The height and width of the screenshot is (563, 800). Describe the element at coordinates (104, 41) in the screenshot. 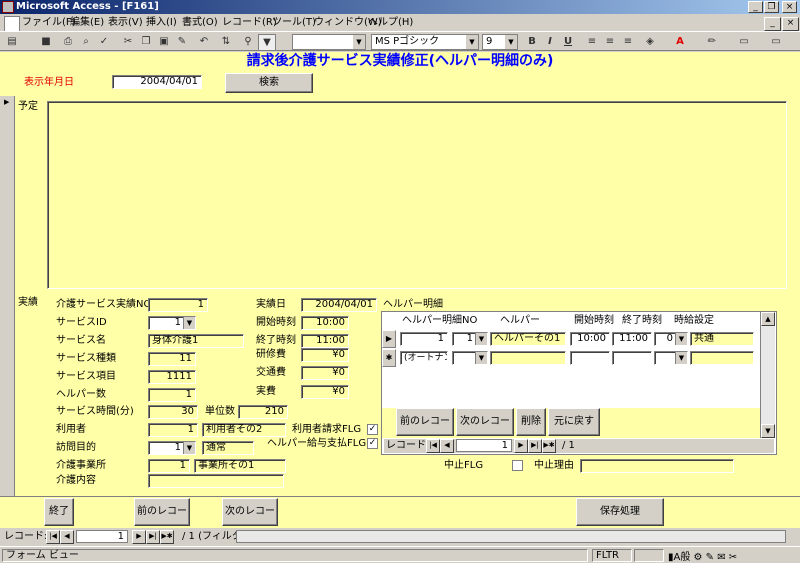

I see `spelling-icon: ✓` at that location.